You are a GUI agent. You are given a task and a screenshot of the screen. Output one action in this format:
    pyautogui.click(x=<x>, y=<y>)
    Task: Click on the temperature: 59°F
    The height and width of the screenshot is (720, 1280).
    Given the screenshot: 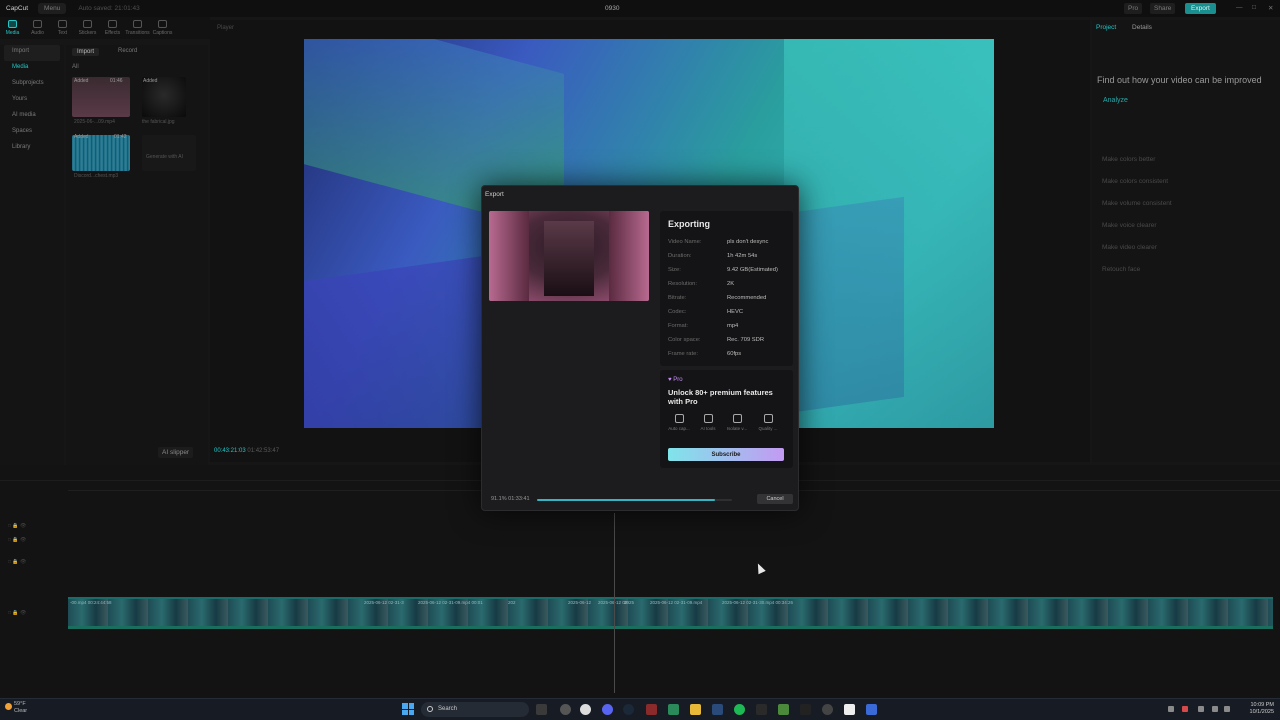 What is the action you would take?
    pyautogui.click(x=20, y=704)
    